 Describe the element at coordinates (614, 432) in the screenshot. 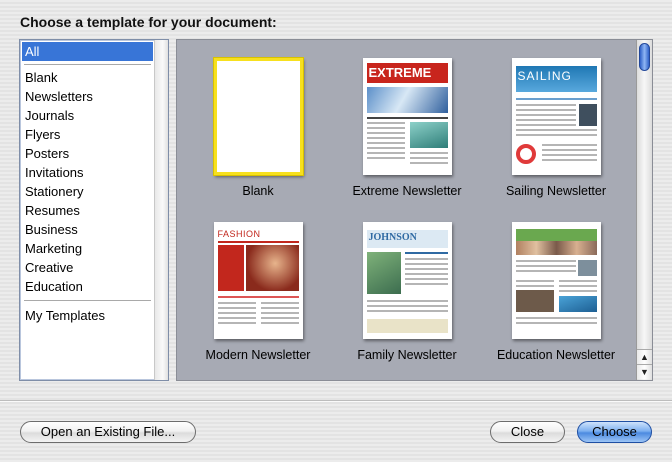

I see `choose-button: Choose` at that location.